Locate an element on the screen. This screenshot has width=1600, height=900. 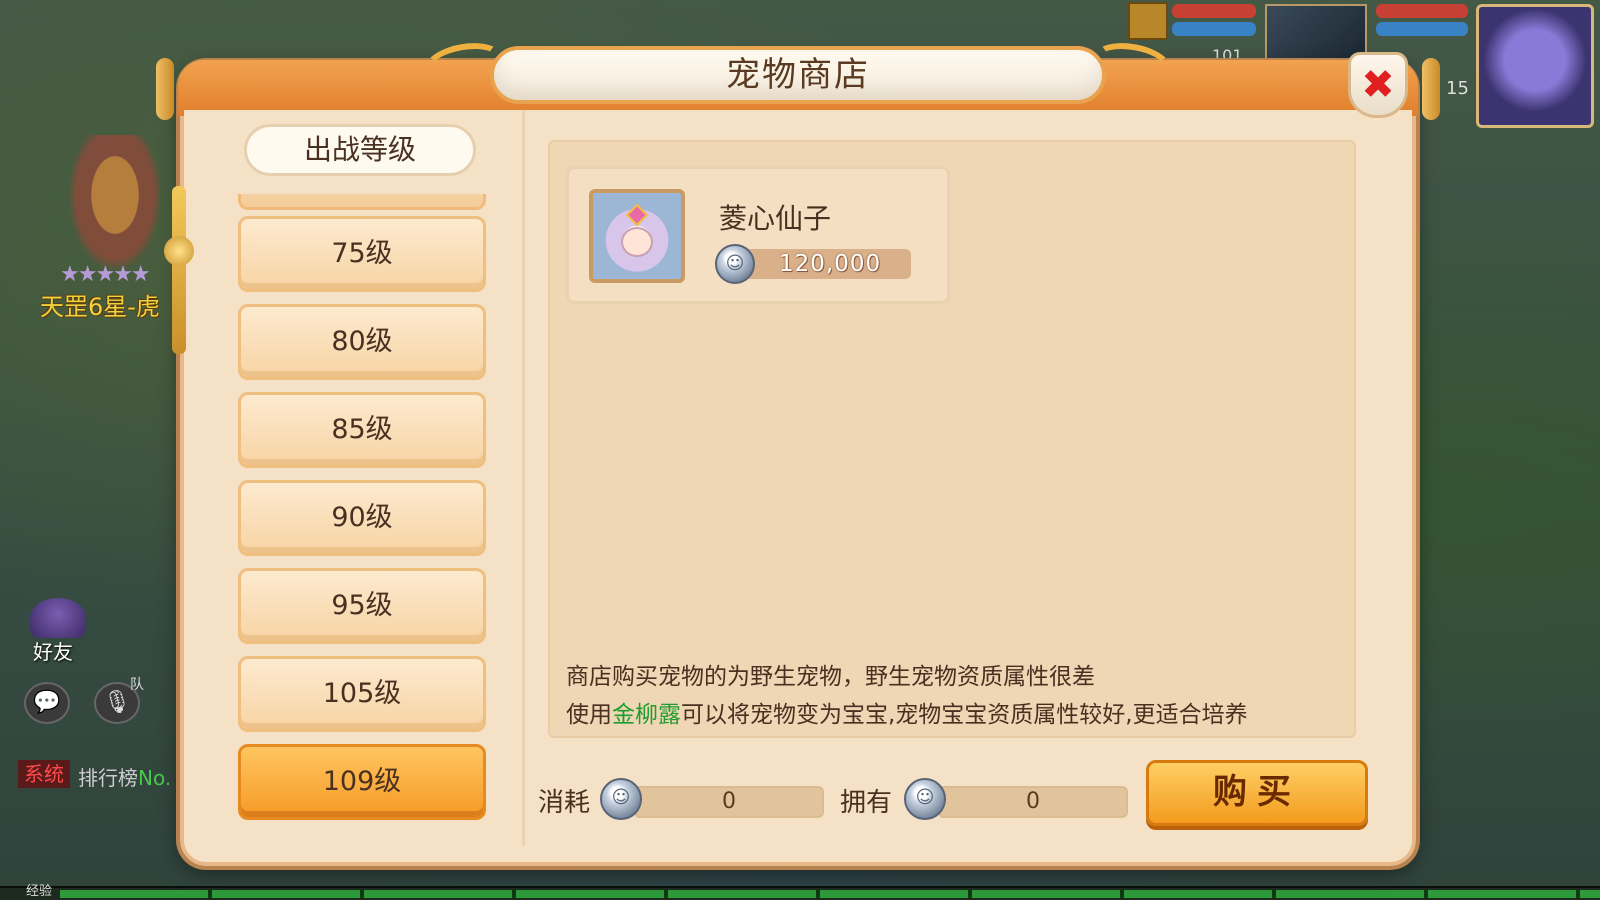
cost-amount-bar: 0 is located at coordinates (729, 802).